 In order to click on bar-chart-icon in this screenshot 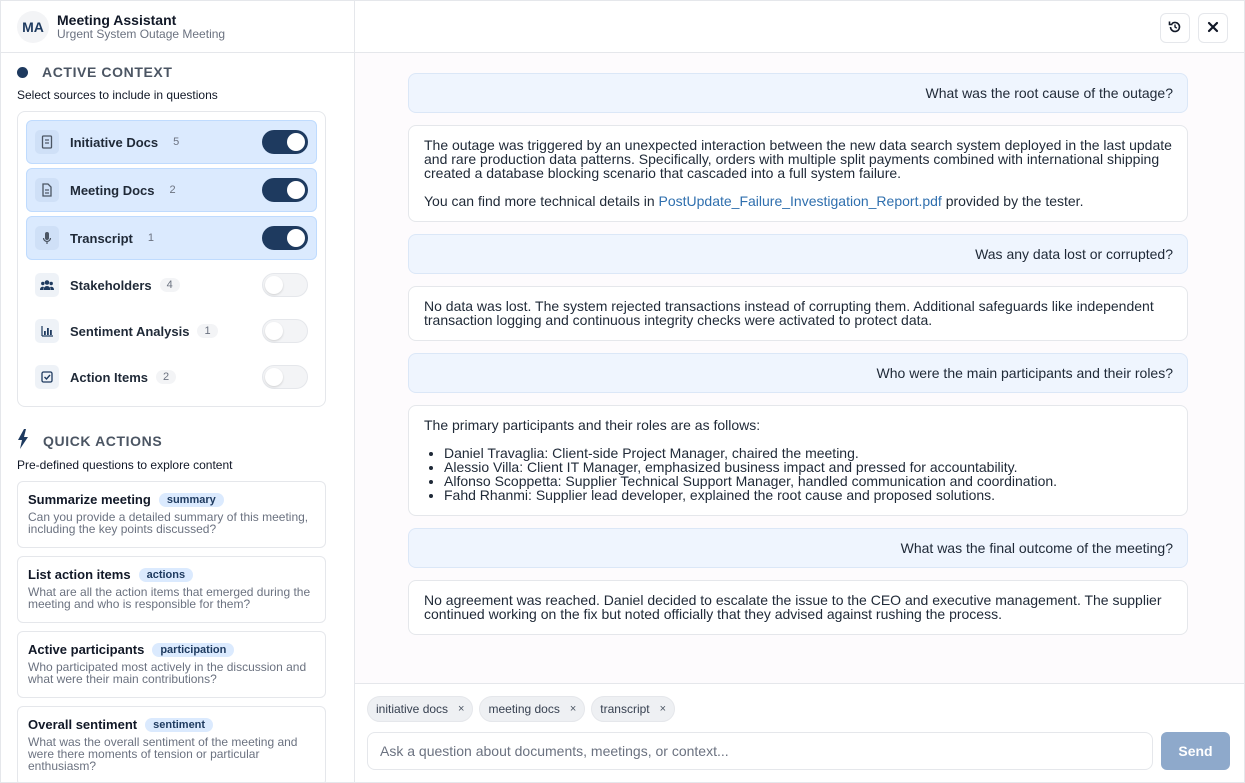, I will do `click(47, 331)`.